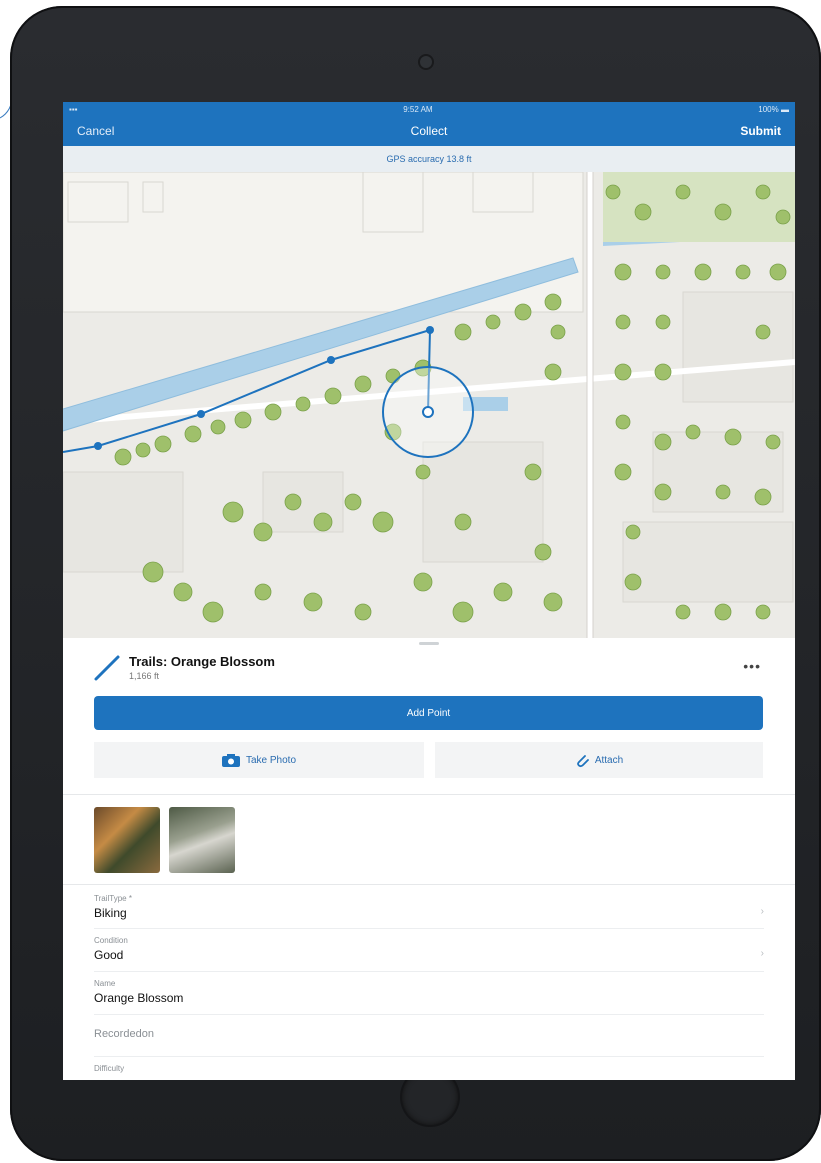  Describe the element at coordinates (271, 760) in the screenshot. I see `take-photo-label: Take Photo` at that location.